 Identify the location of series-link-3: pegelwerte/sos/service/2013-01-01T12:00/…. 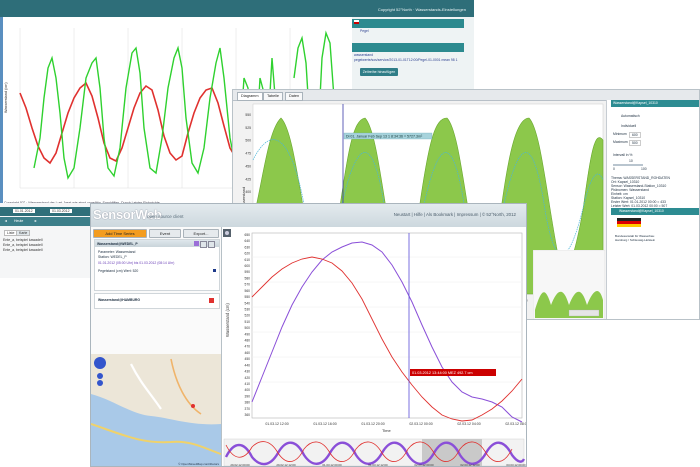
(411, 60).